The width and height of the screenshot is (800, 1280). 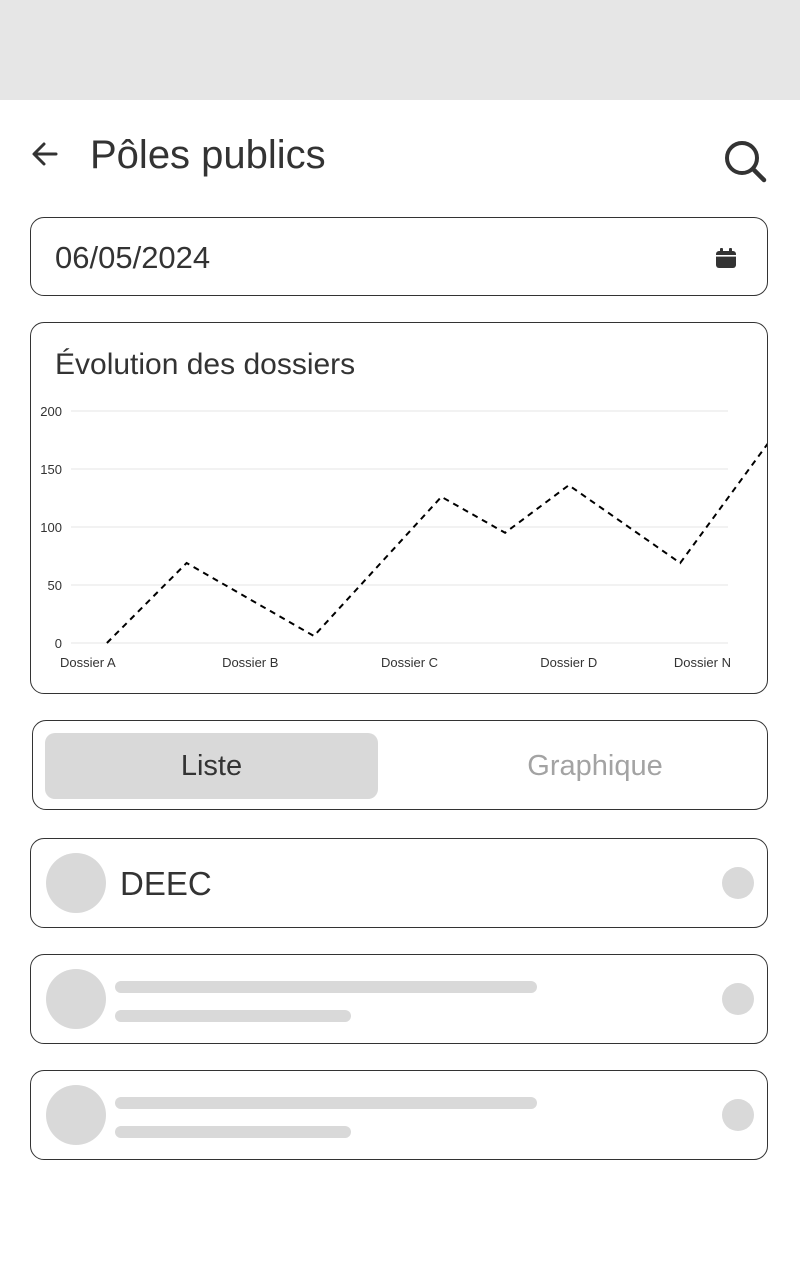 I want to click on view-toggle: Liste Graphique, so click(x=400, y=765).